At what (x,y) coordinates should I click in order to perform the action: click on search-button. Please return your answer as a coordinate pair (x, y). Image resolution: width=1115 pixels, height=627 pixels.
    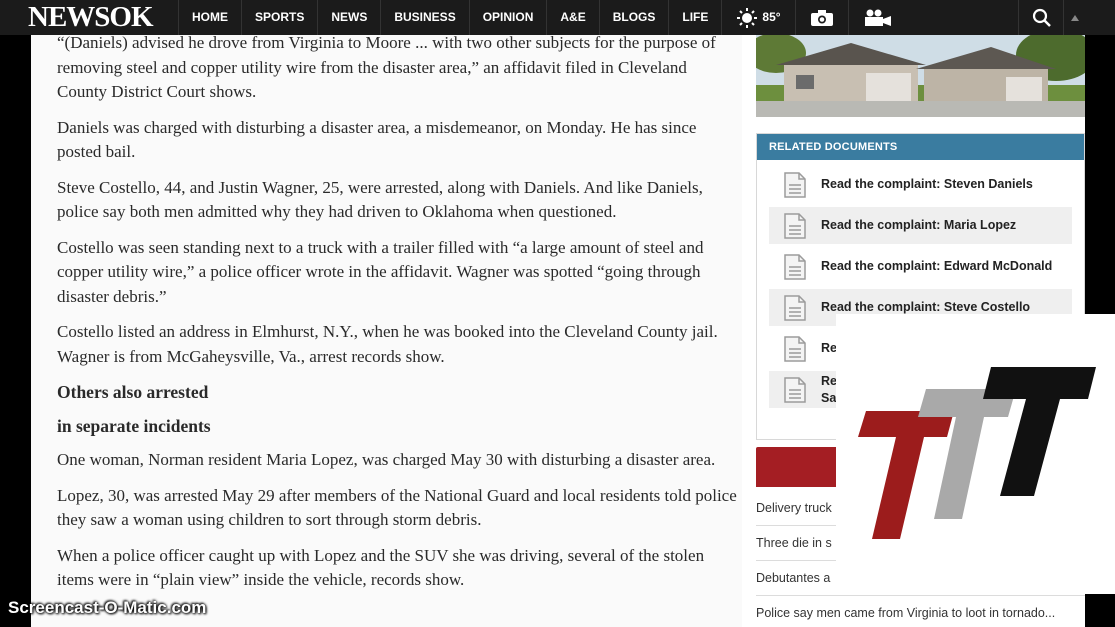
    Looking at the image, I should click on (1041, 17).